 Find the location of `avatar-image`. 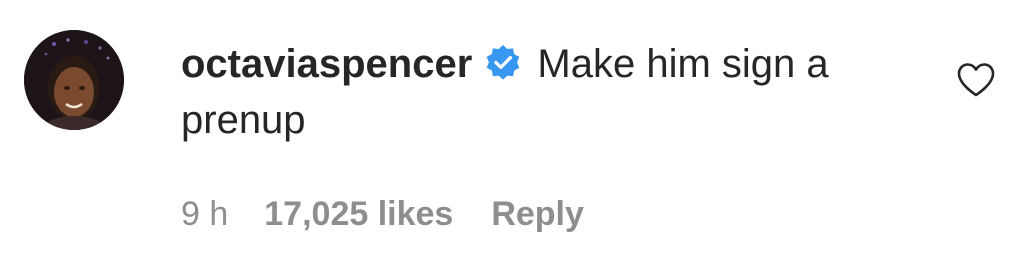

avatar-image is located at coordinates (74, 80).